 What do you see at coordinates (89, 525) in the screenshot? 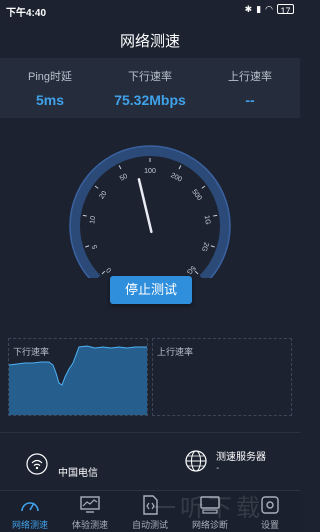
I see `tab-label: 体验测速` at bounding box center [89, 525].